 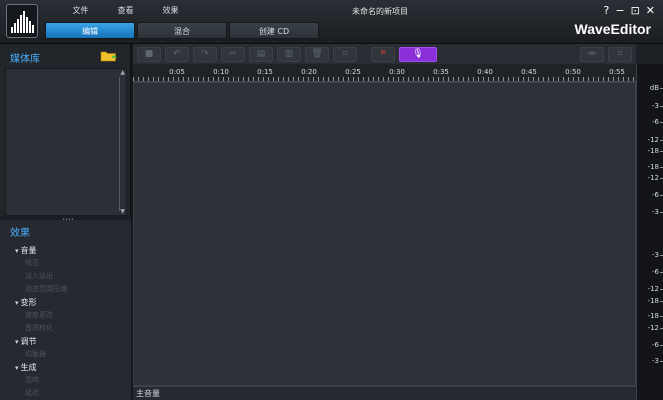 I want to click on effect-item: 音高转化, so click(x=41, y=328).